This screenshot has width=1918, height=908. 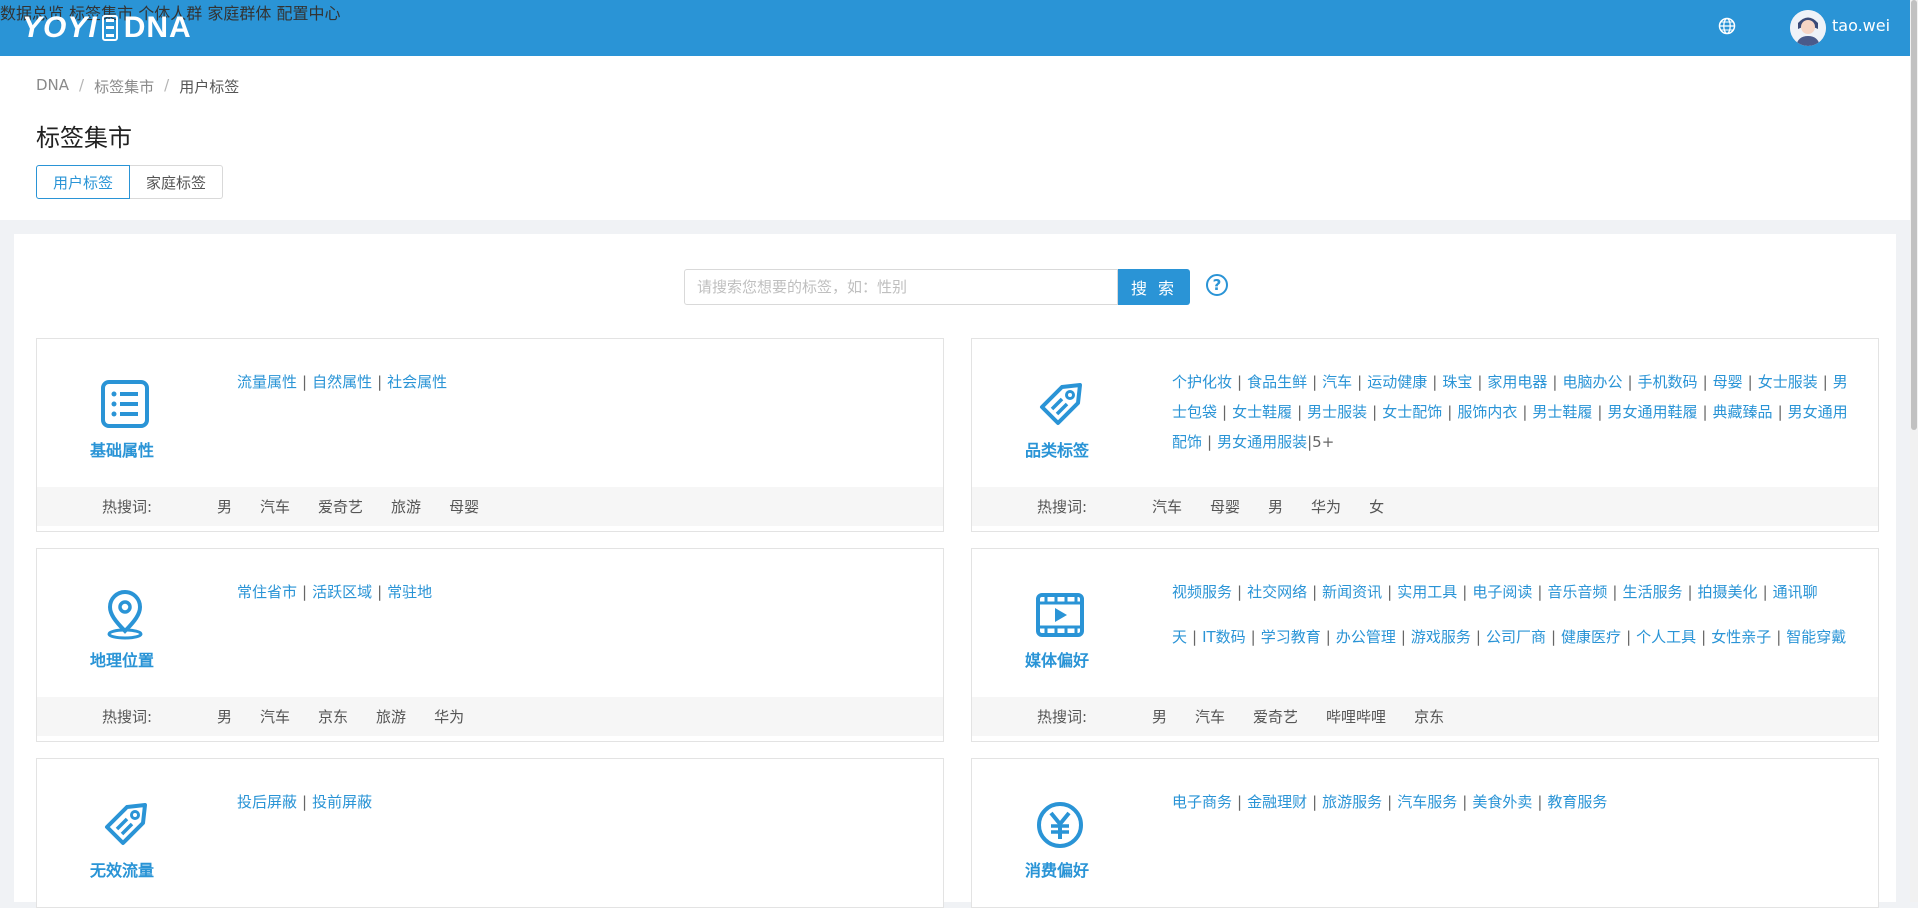 What do you see at coordinates (1727, 26) in the screenshot?
I see `globe-icon` at bounding box center [1727, 26].